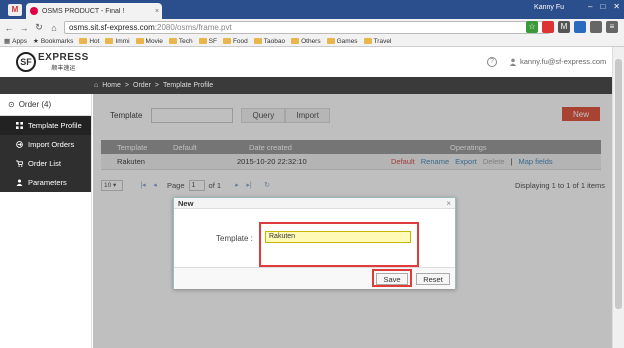 Image resolution: width=624 pixels, height=348 pixels. Describe the element at coordinates (9, 28) in the screenshot. I see `back-icon: ←` at that location.